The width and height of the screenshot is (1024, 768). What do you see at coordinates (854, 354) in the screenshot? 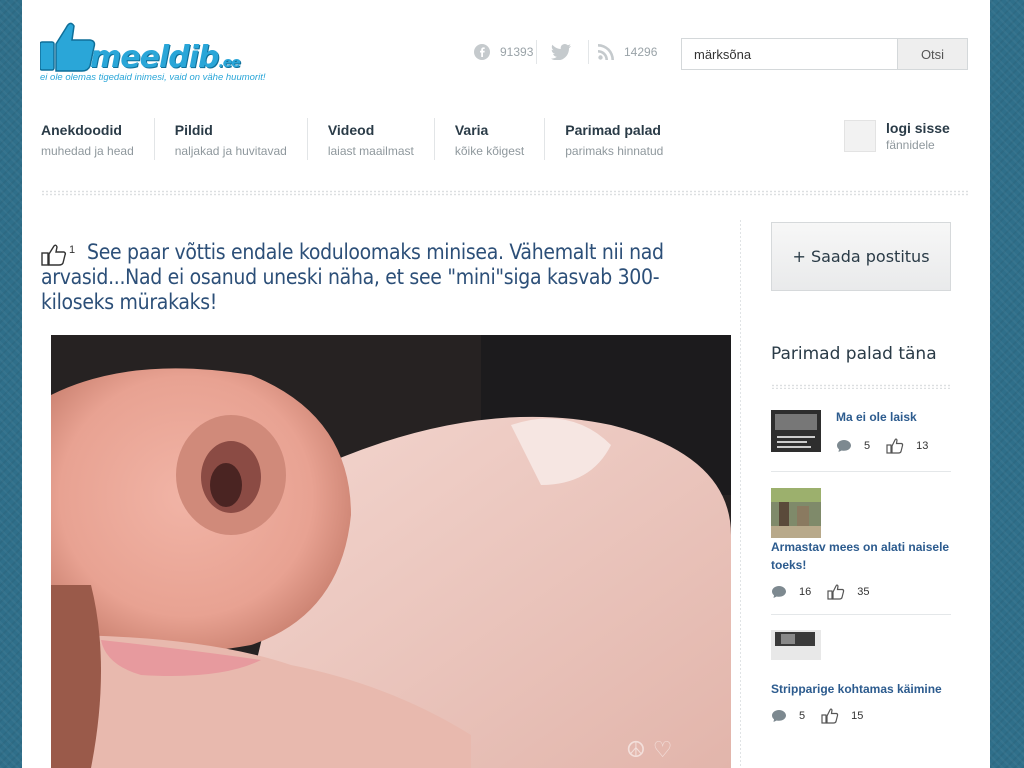
I see `best-today-heading: Parimad palad täna` at bounding box center [854, 354].